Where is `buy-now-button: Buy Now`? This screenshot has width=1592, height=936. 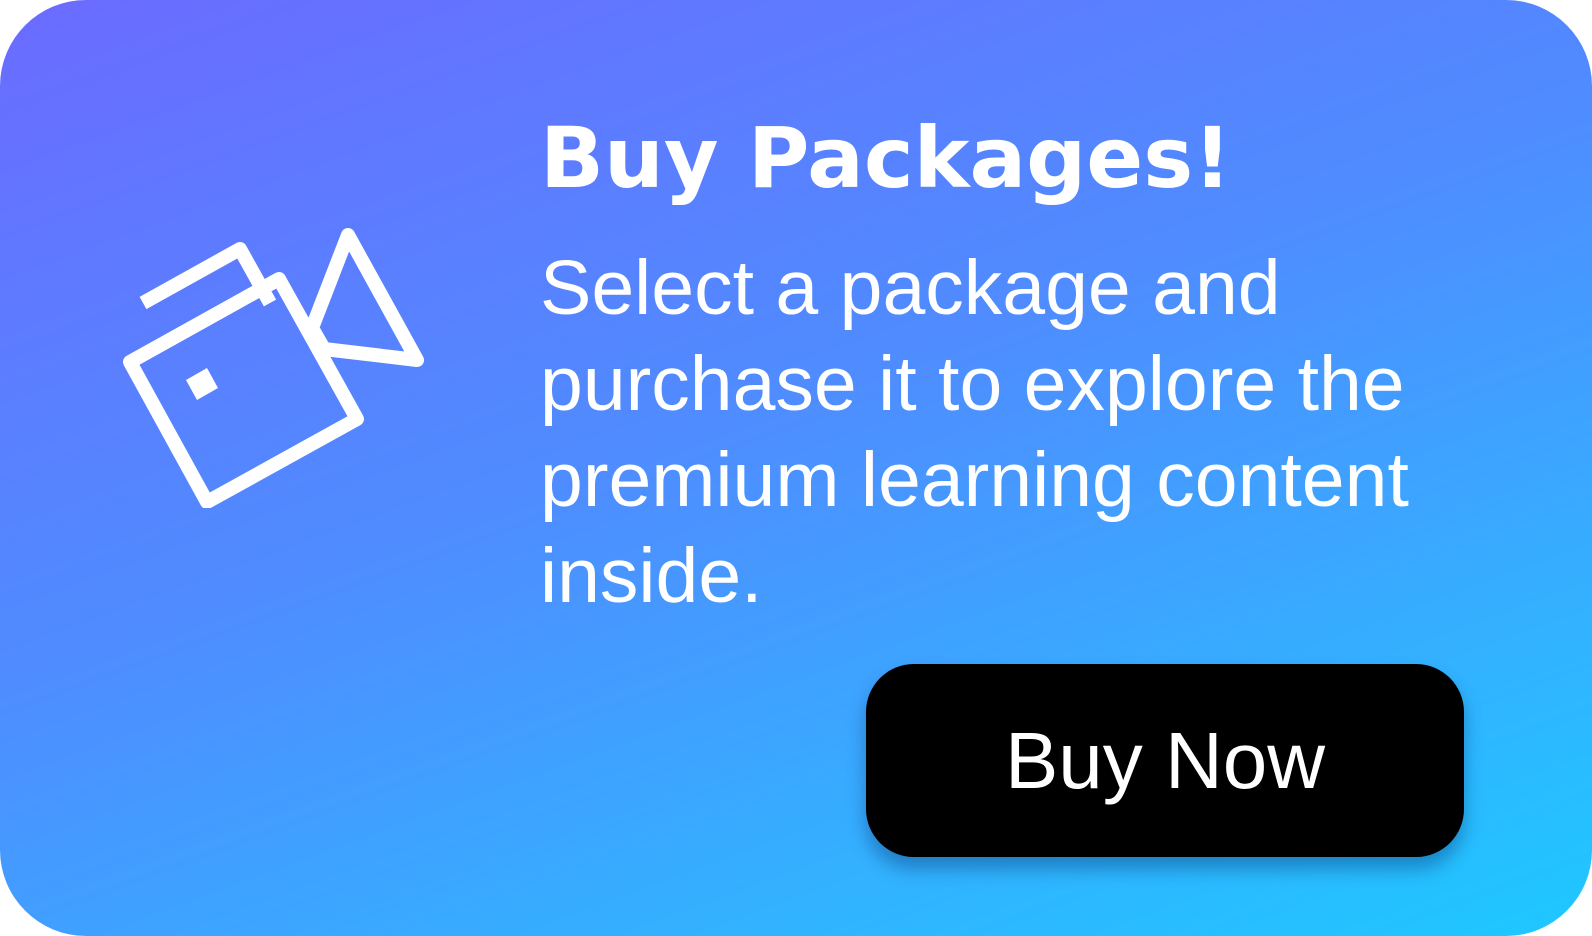 buy-now-button: Buy Now is located at coordinates (1165, 760).